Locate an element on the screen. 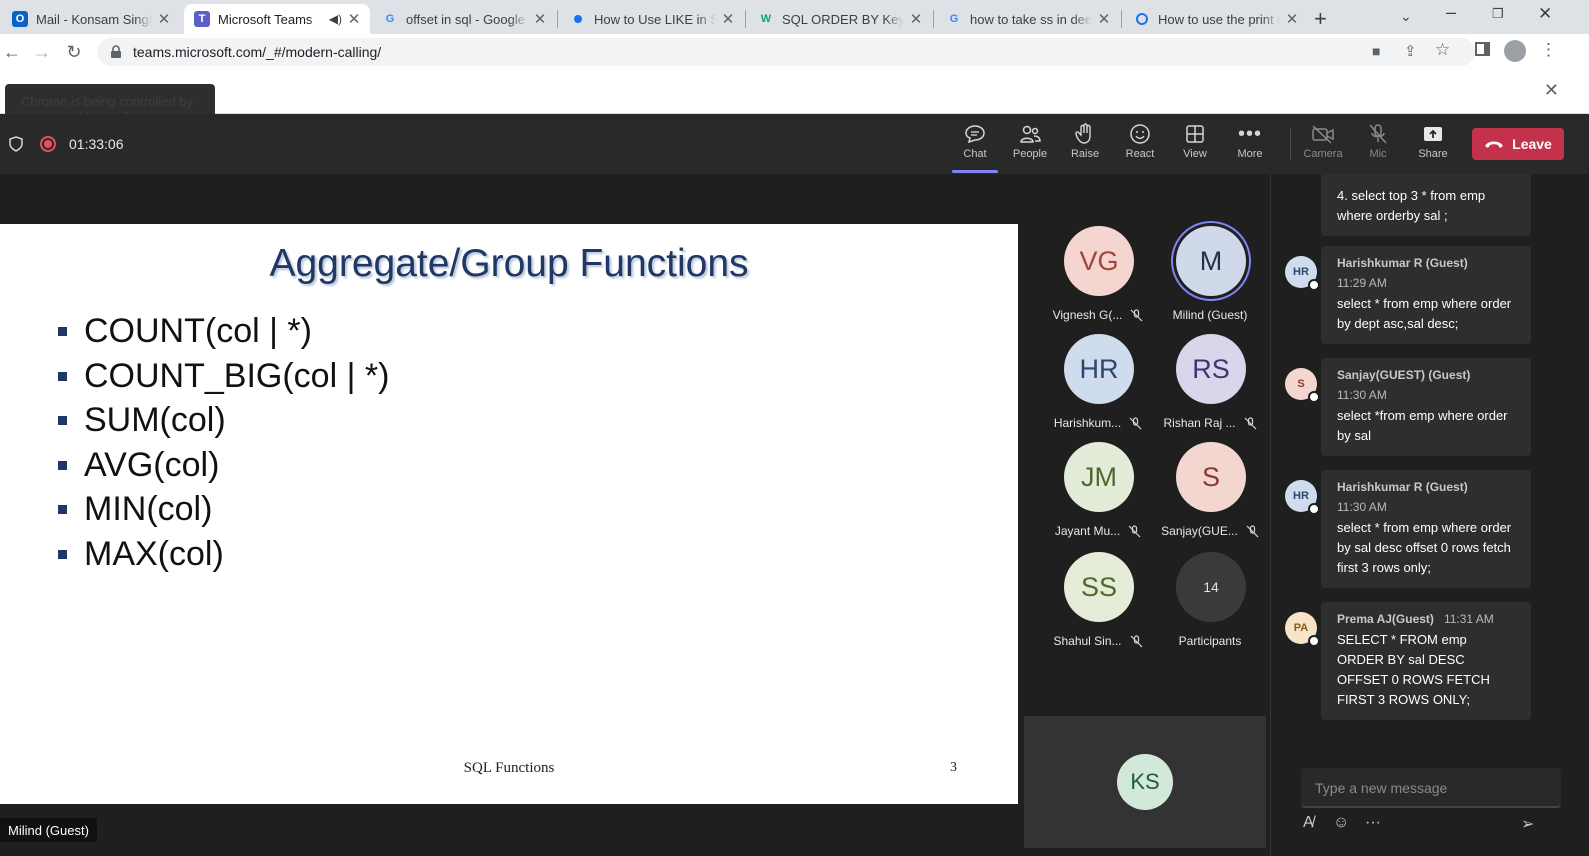 The width and height of the screenshot is (1589, 856). new-tab-icon: + is located at coordinates (1320, 19).